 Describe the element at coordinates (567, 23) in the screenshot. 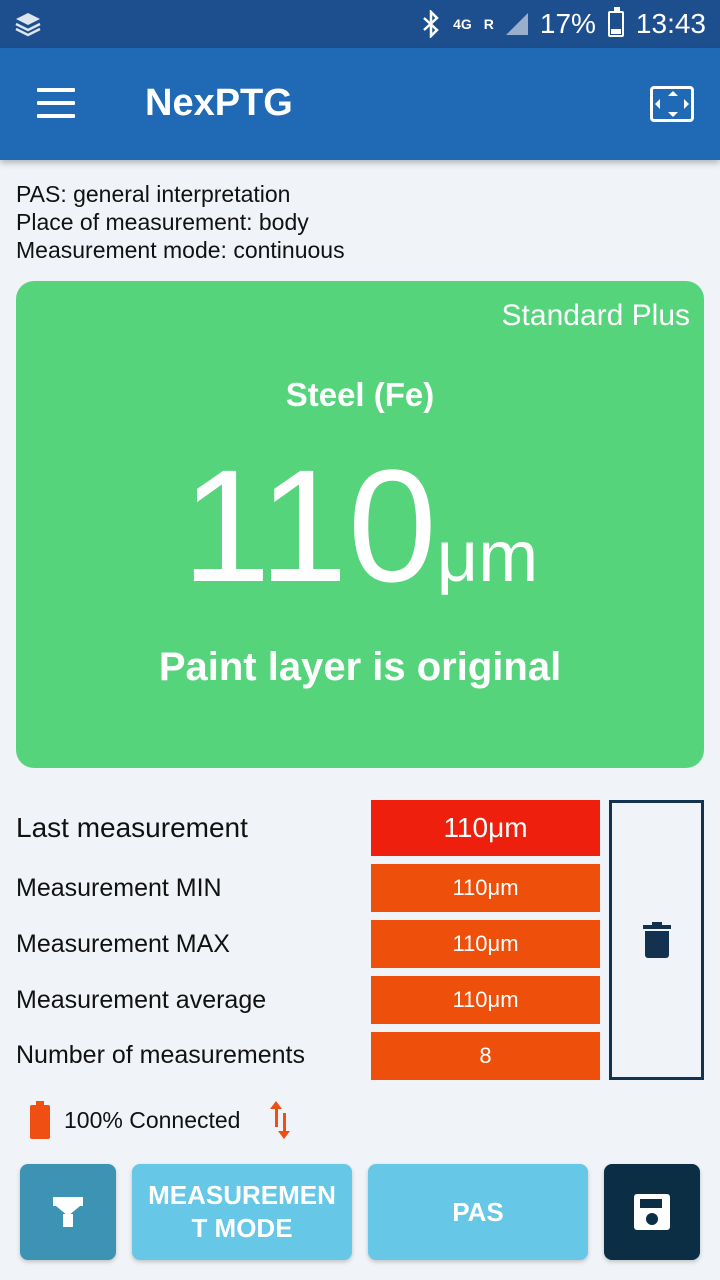

I see `battery-percent: 17%` at that location.